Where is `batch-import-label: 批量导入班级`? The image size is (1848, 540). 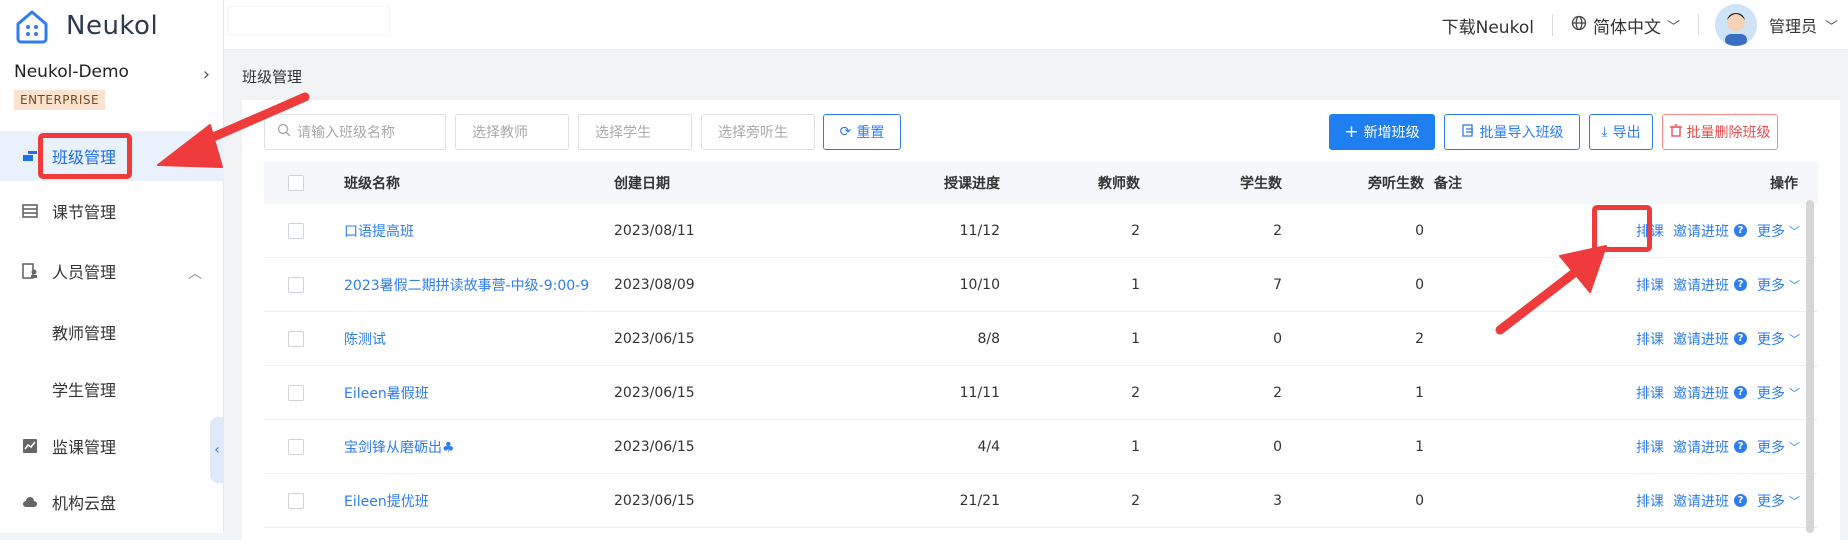 batch-import-label: 批量导入班级 is located at coordinates (1521, 133).